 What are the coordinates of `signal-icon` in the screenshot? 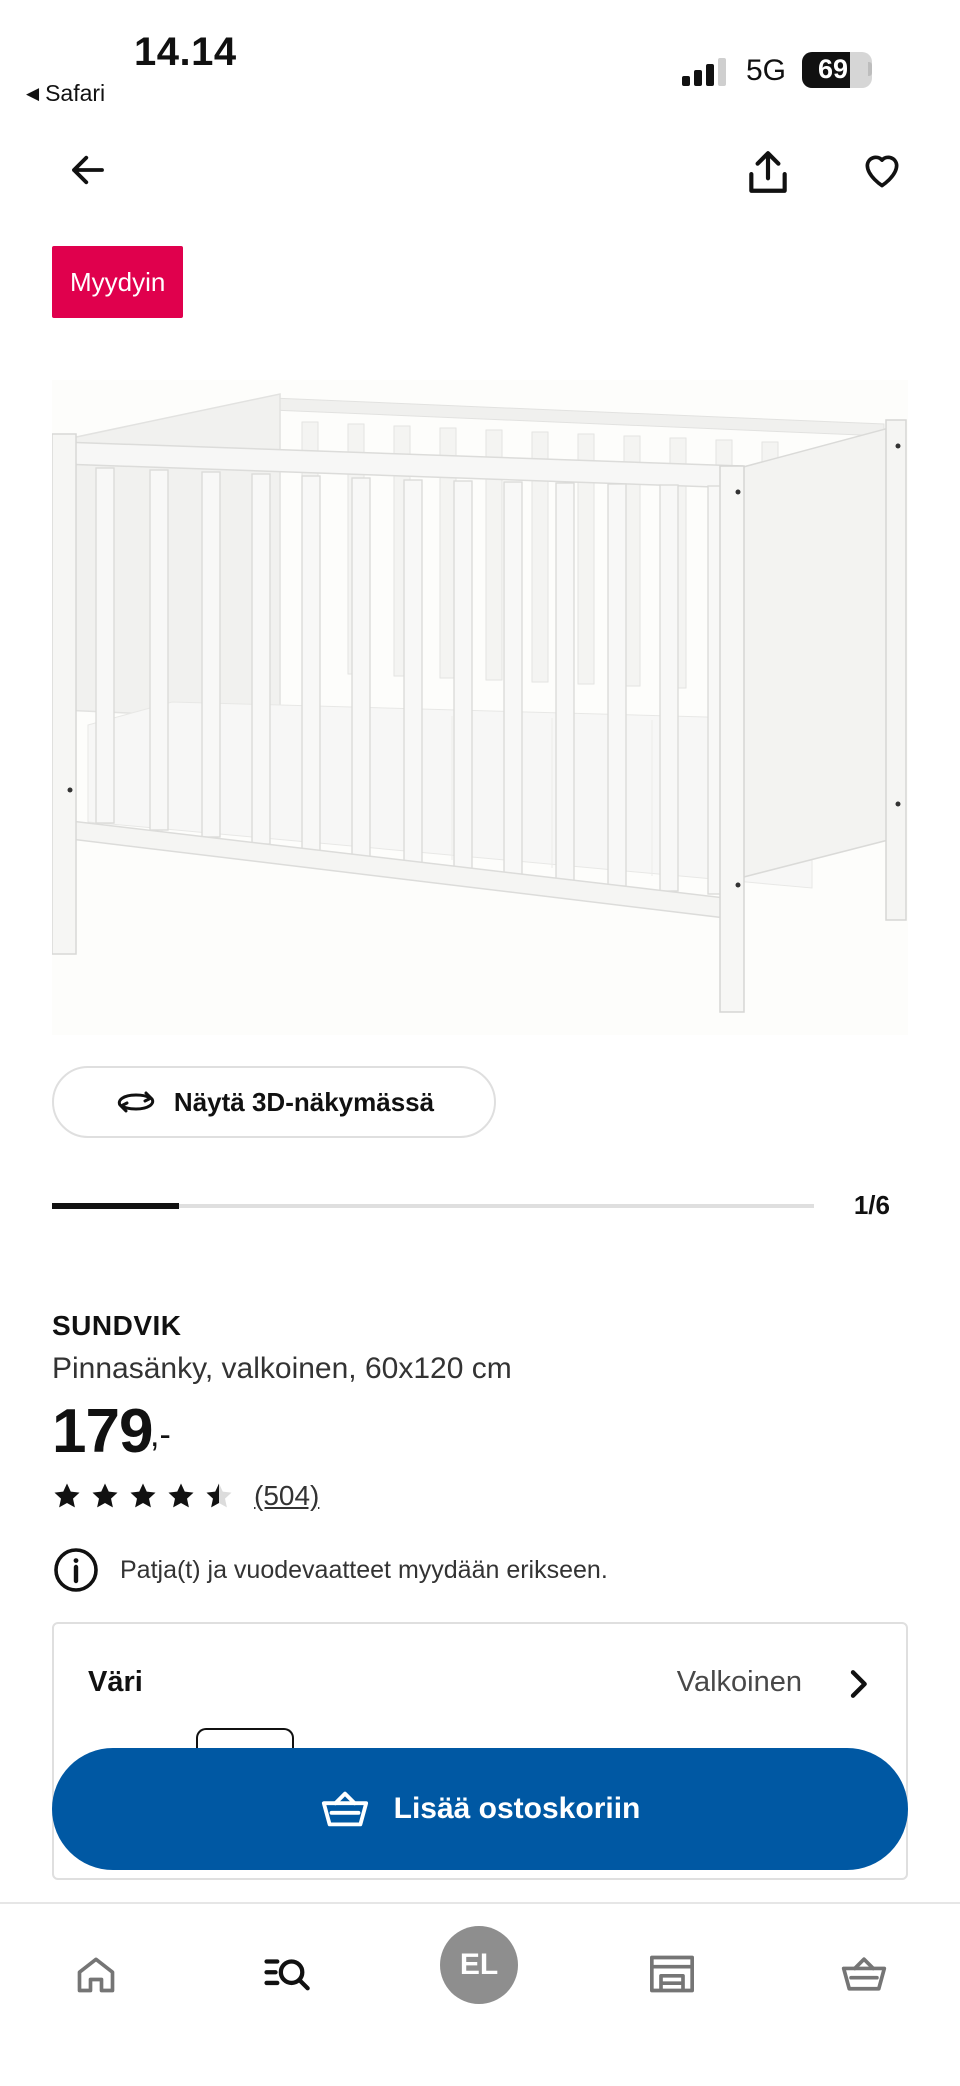 It's located at (704, 71).